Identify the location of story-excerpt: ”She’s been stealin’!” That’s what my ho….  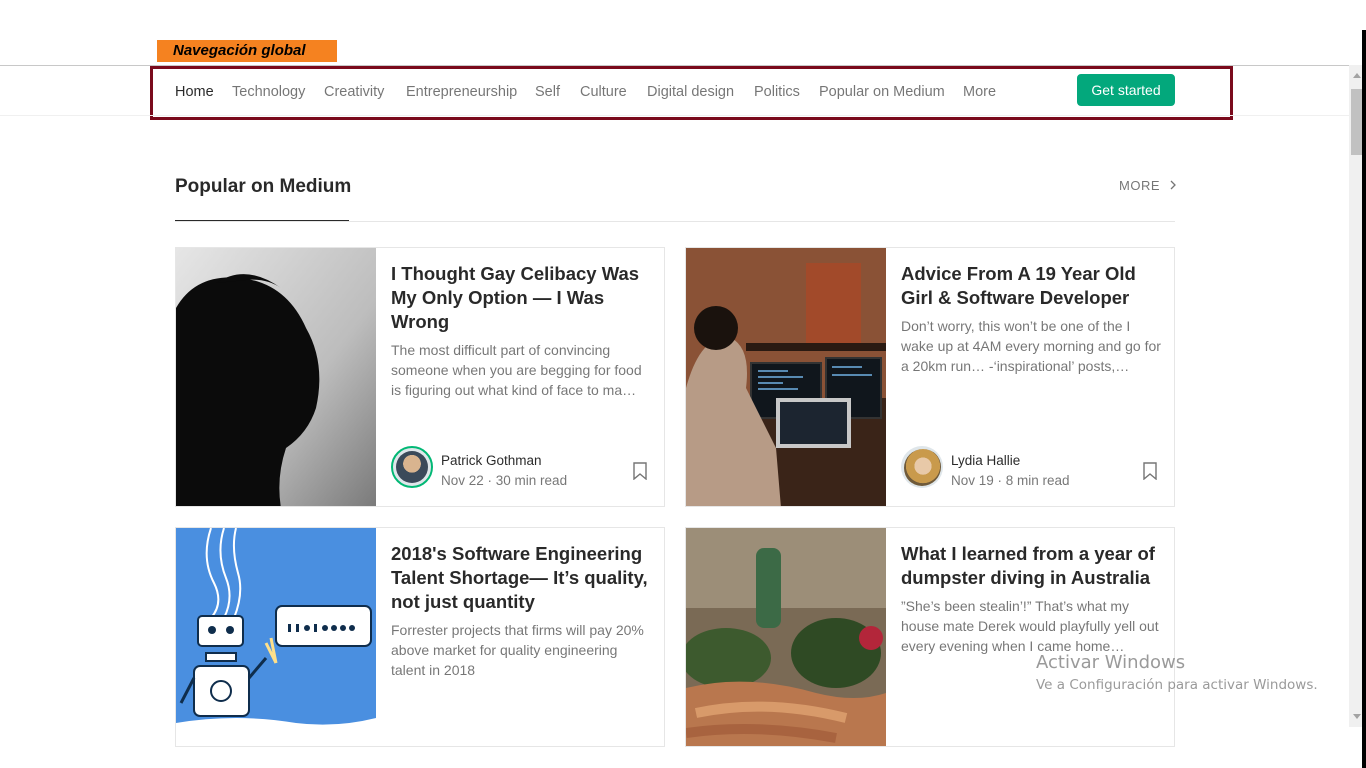
(1031, 626).